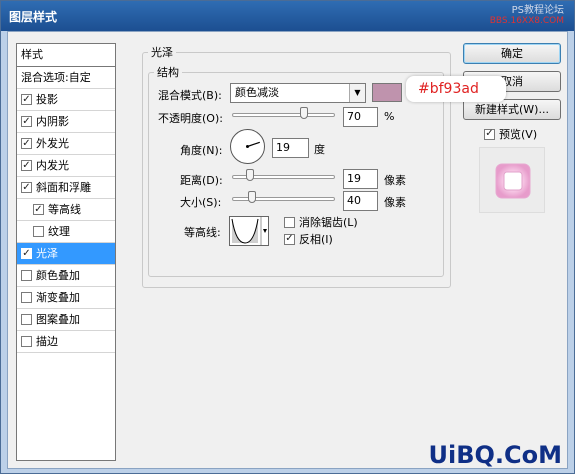  Describe the element at coordinates (52, 165) in the screenshot. I see `style-item-label: 内发光` at that location.